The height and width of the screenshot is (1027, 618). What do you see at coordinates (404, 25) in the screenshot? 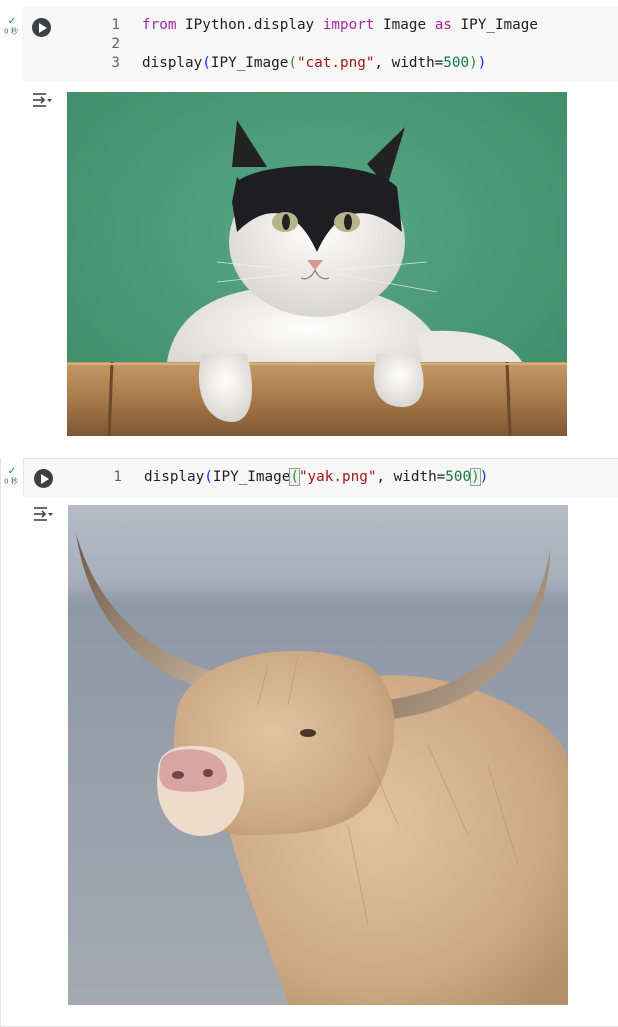
I see `code-token: Image` at bounding box center [404, 25].